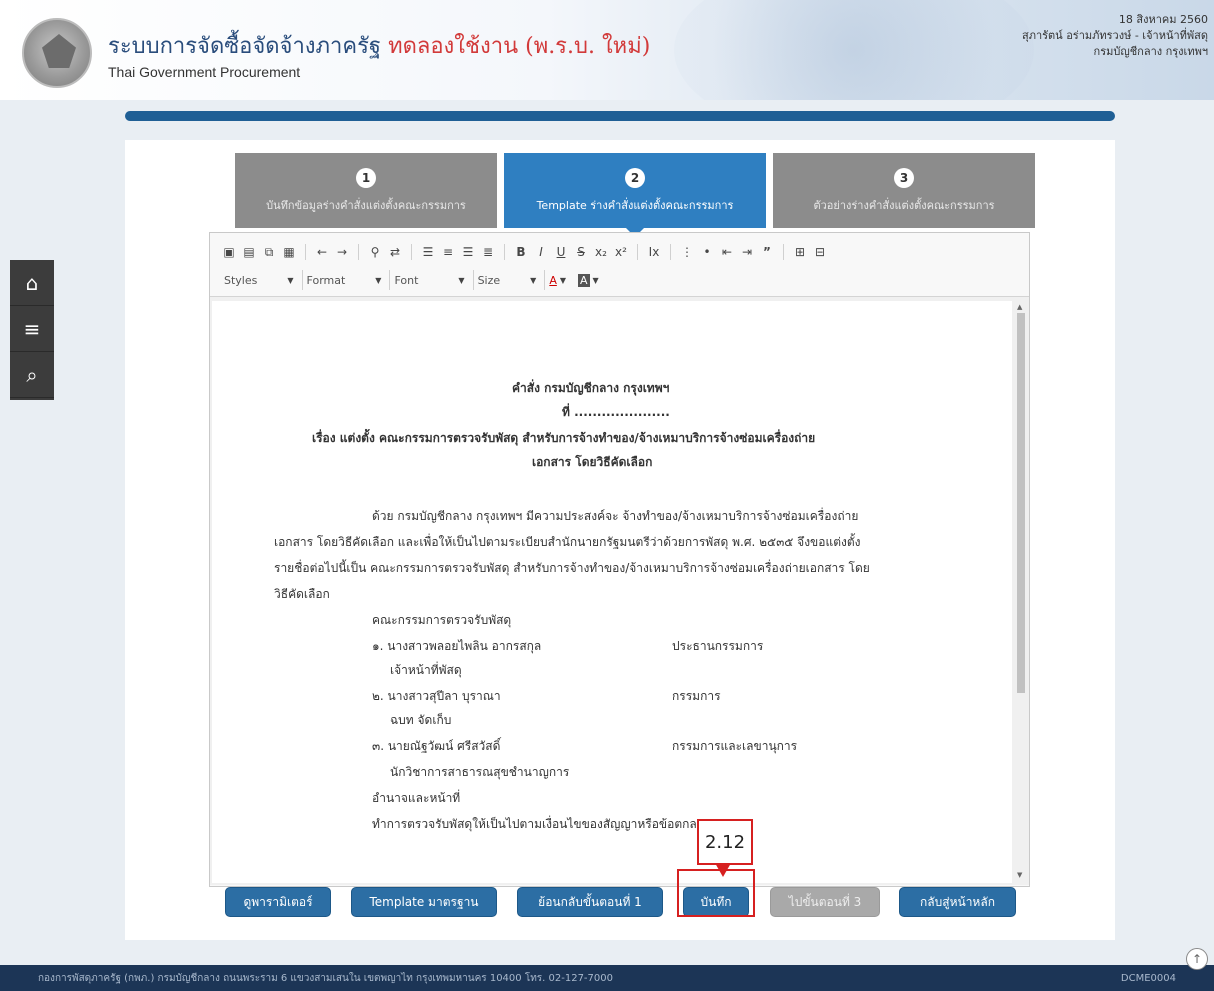 Image resolution: width=1214 pixels, height=991 pixels. Describe the element at coordinates (457, 646) in the screenshot. I see `member-1-name: ๑. นางสาวพลอยไพลิน อากรสกุล` at that location.